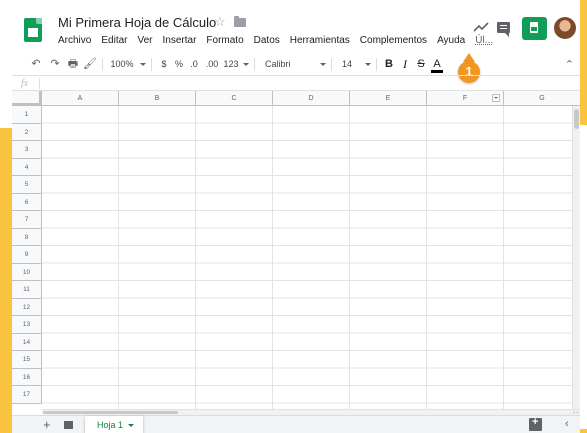 The height and width of the screenshot is (433, 587). I want to click on row-header: 6, so click(27, 202).